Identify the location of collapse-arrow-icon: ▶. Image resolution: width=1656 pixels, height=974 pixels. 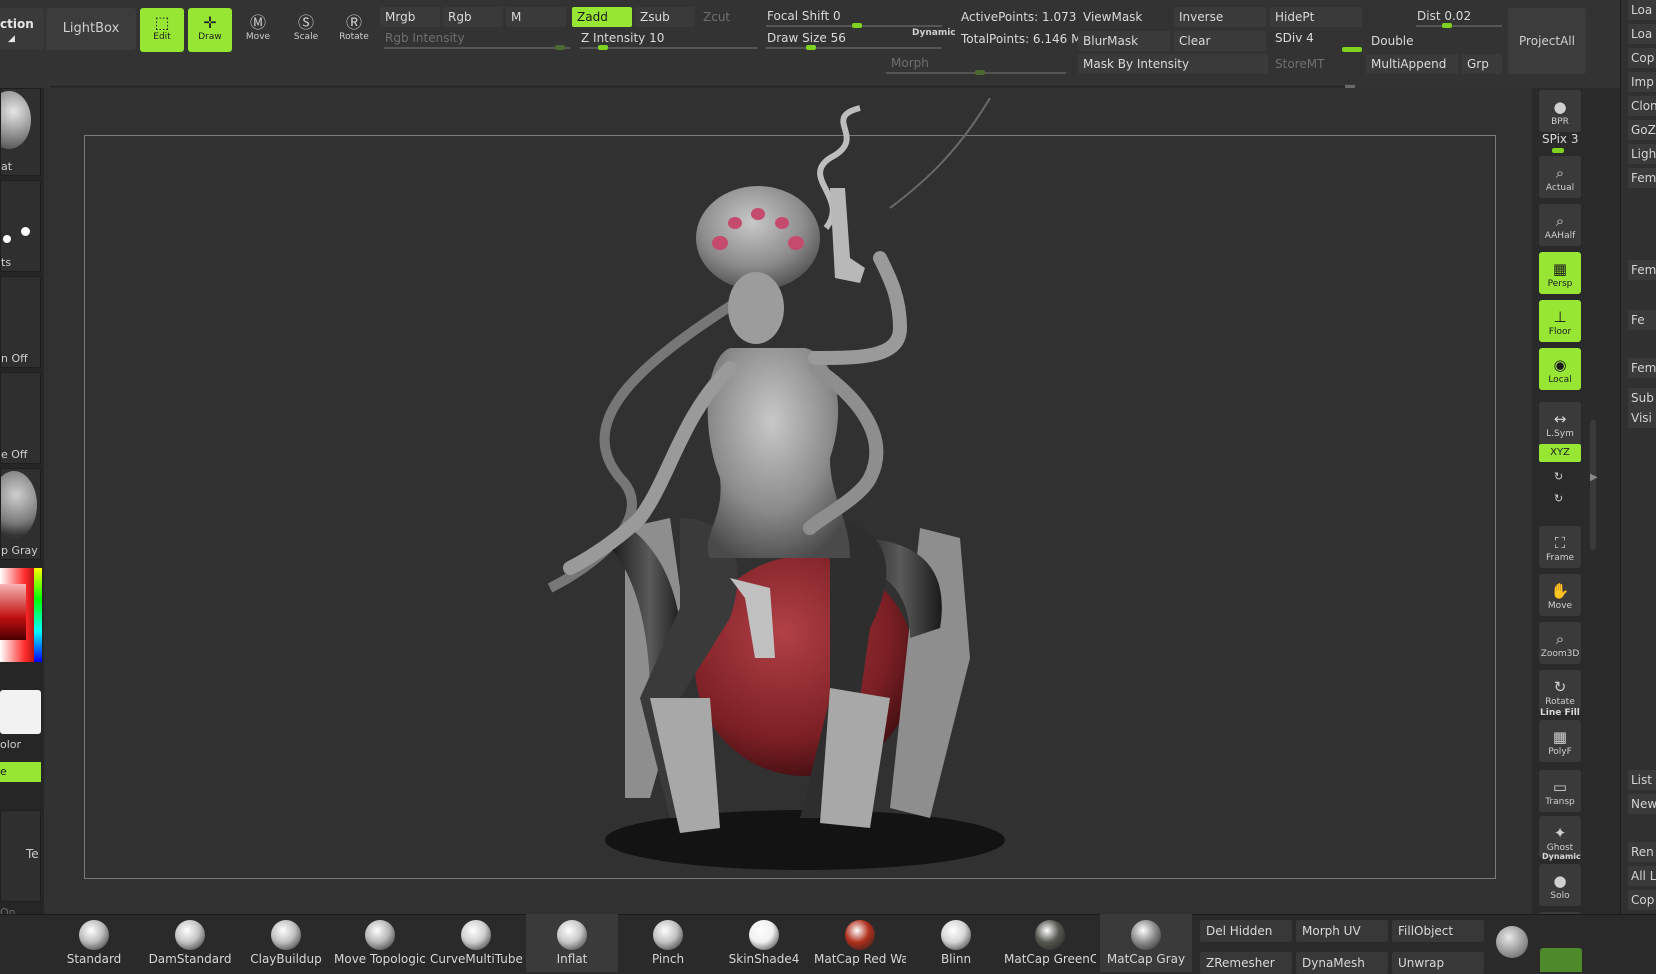
(1594, 477).